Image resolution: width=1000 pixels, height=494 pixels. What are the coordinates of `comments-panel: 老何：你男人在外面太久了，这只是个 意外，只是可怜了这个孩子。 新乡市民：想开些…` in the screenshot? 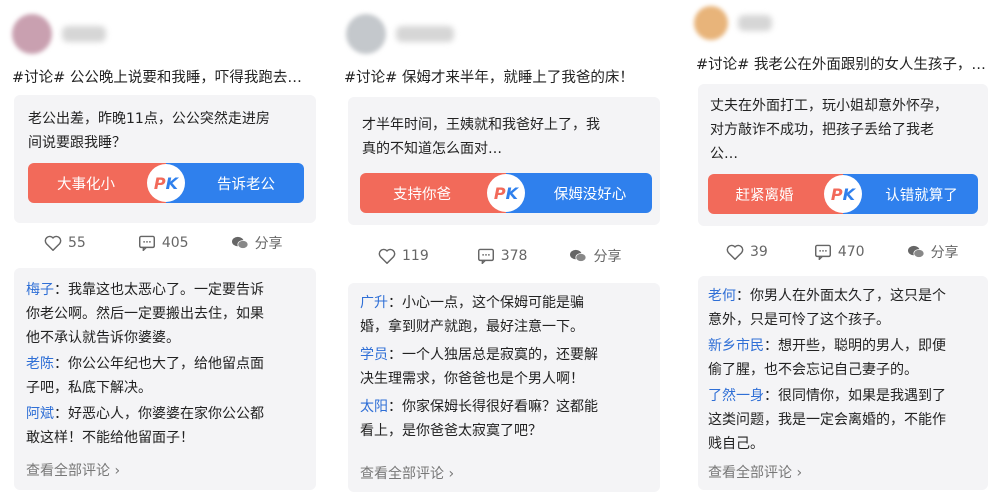 It's located at (843, 383).